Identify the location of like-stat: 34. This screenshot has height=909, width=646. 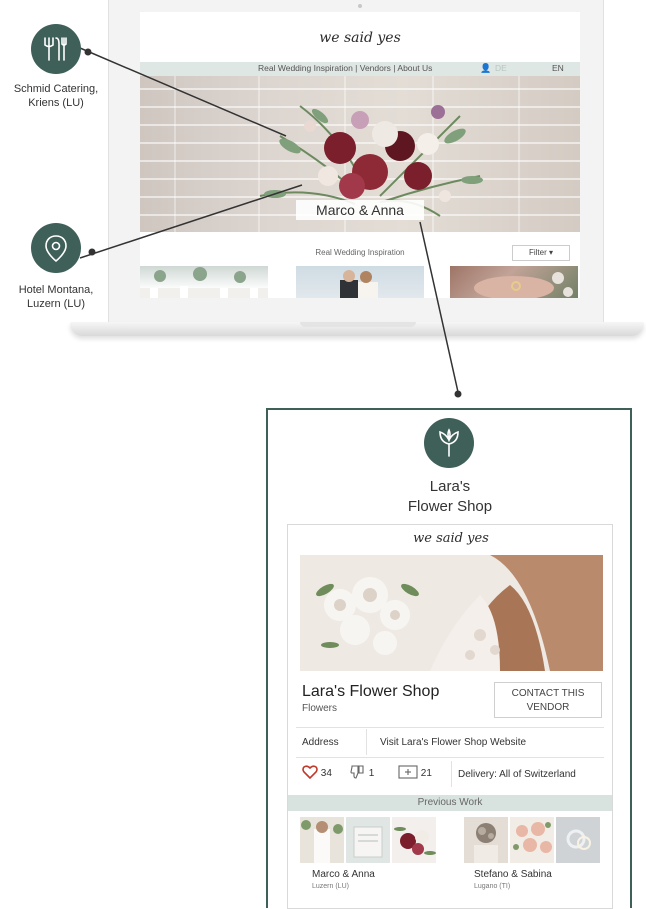
(317, 772).